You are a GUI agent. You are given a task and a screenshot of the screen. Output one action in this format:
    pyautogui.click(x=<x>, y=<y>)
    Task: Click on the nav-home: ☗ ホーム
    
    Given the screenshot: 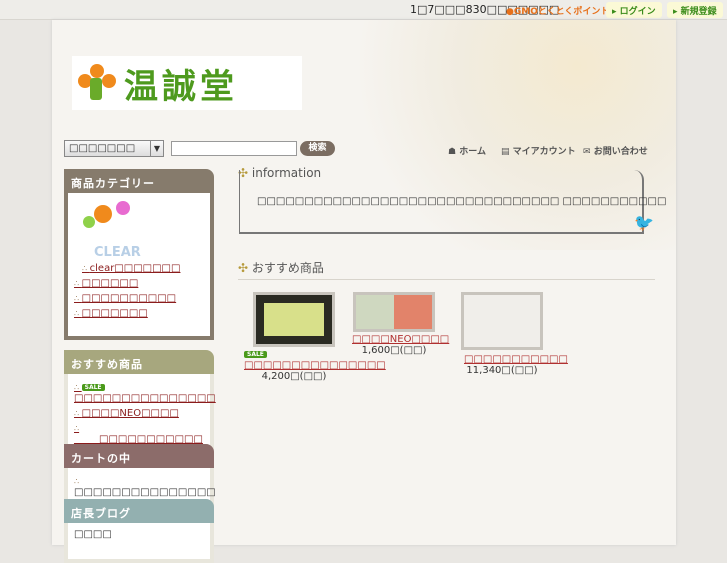 What is the action you would take?
    pyautogui.click(x=467, y=150)
    